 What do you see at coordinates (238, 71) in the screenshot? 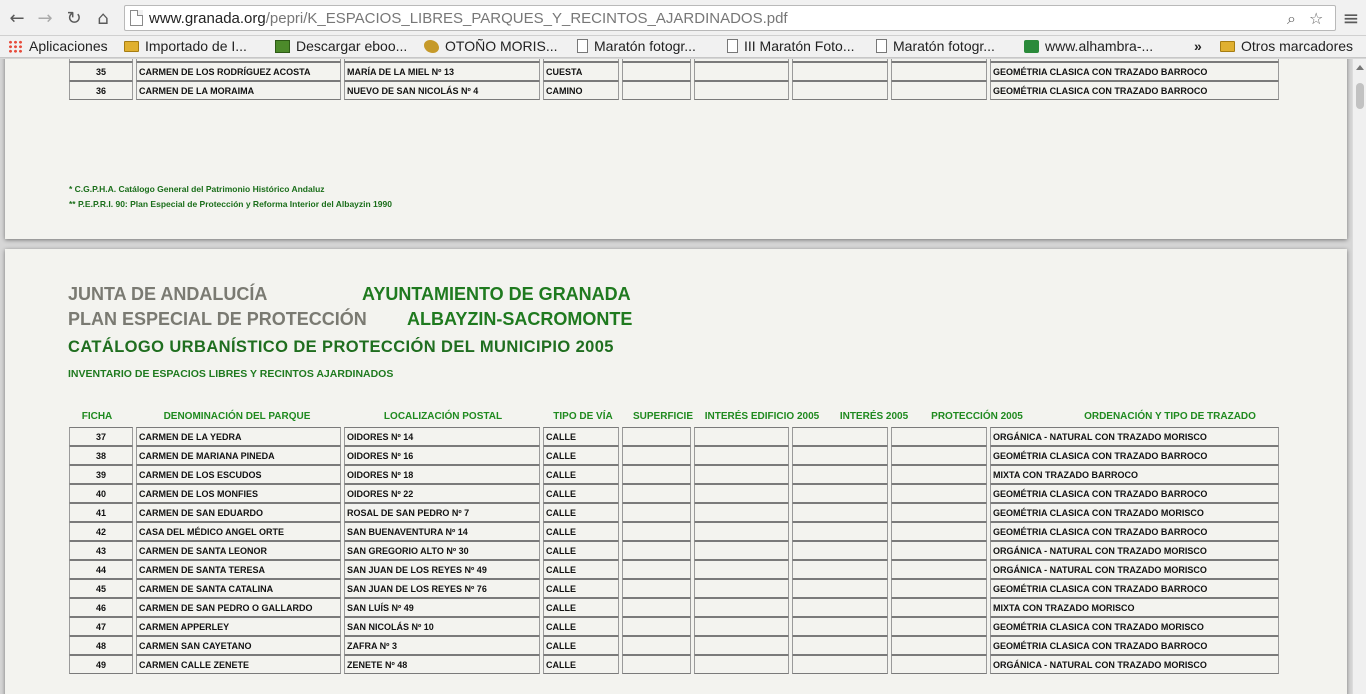
I see `cell-denominacion: CARMEN DE LOS RODRÍGUEZ ACOSTA` at bounding box center [238, 71].